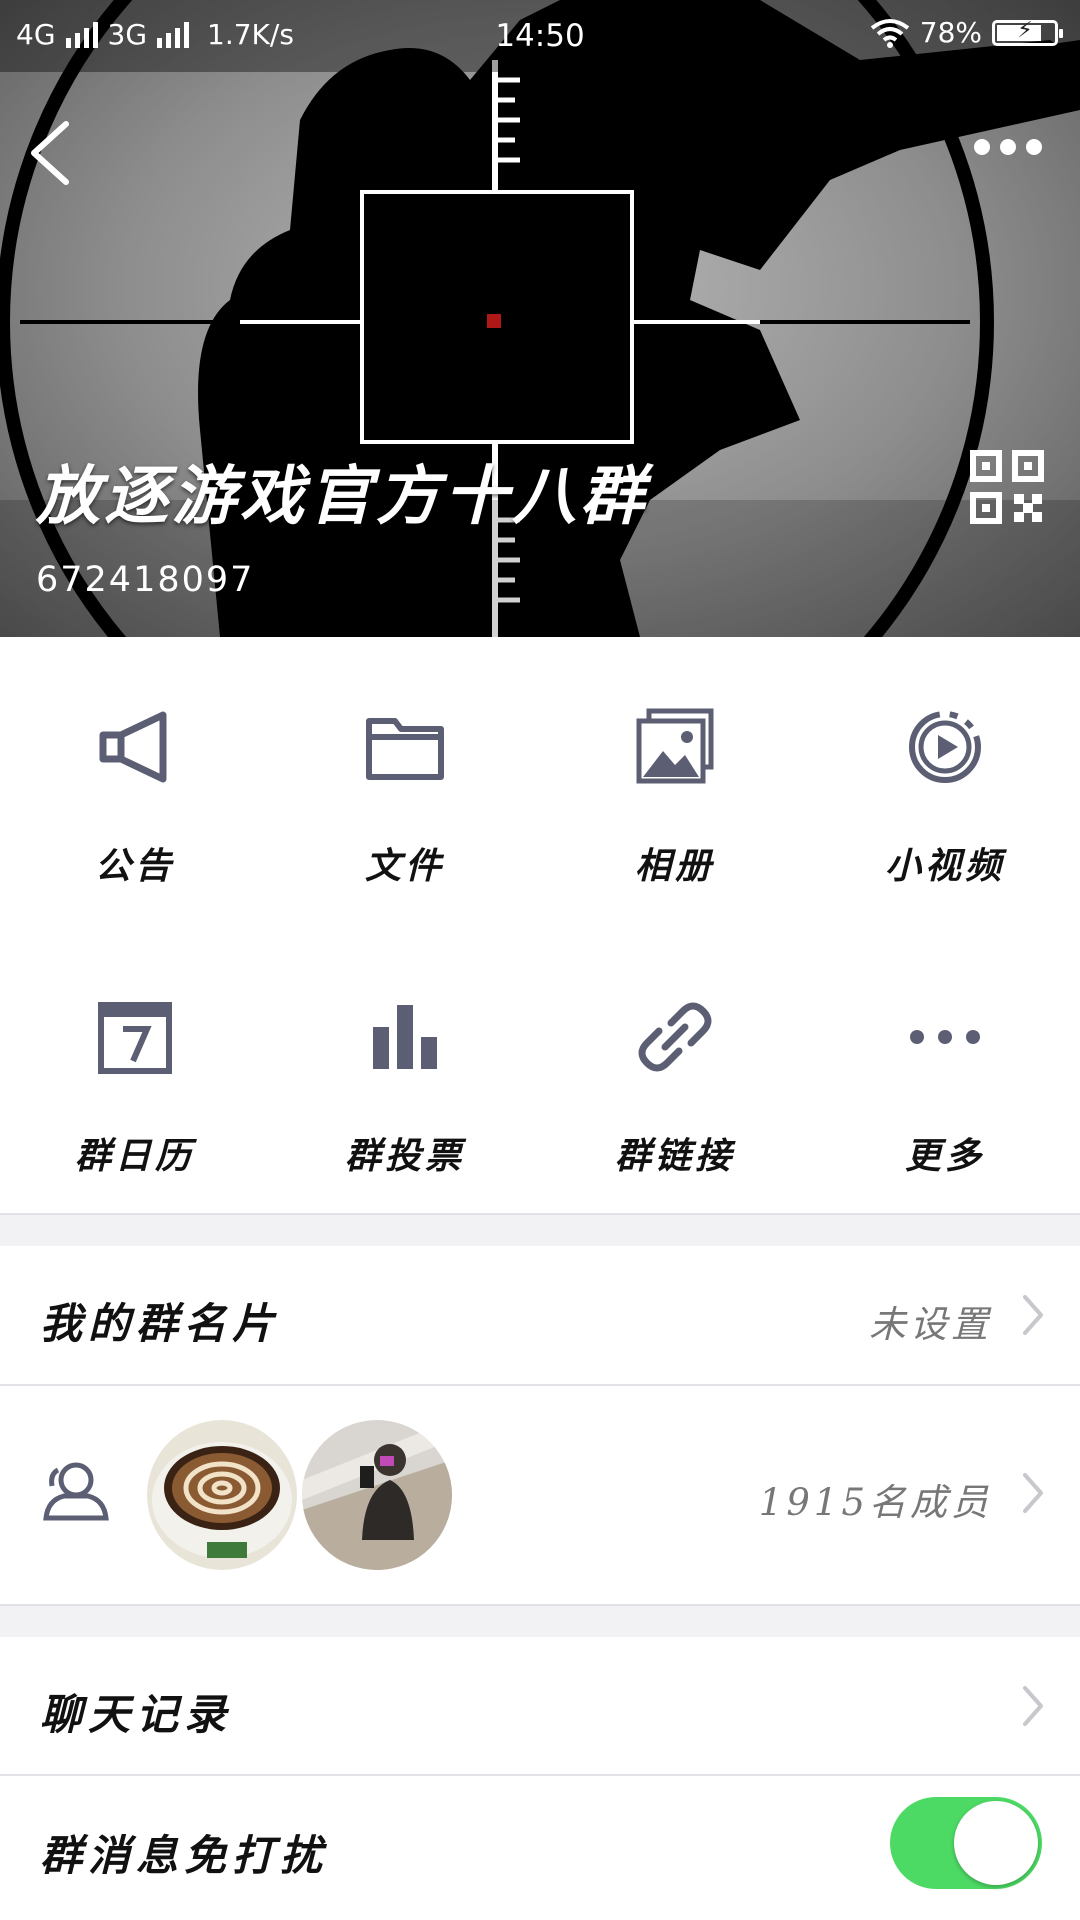  What do you see at coordinates (1027, 32) in the screenshot?
I see `battery-icon: ⚡` at bounding box center [1027, 32].